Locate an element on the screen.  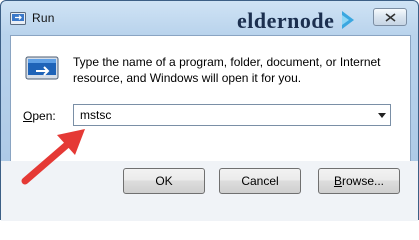
browse-accelerator: B is located at coordinates (337, 181).